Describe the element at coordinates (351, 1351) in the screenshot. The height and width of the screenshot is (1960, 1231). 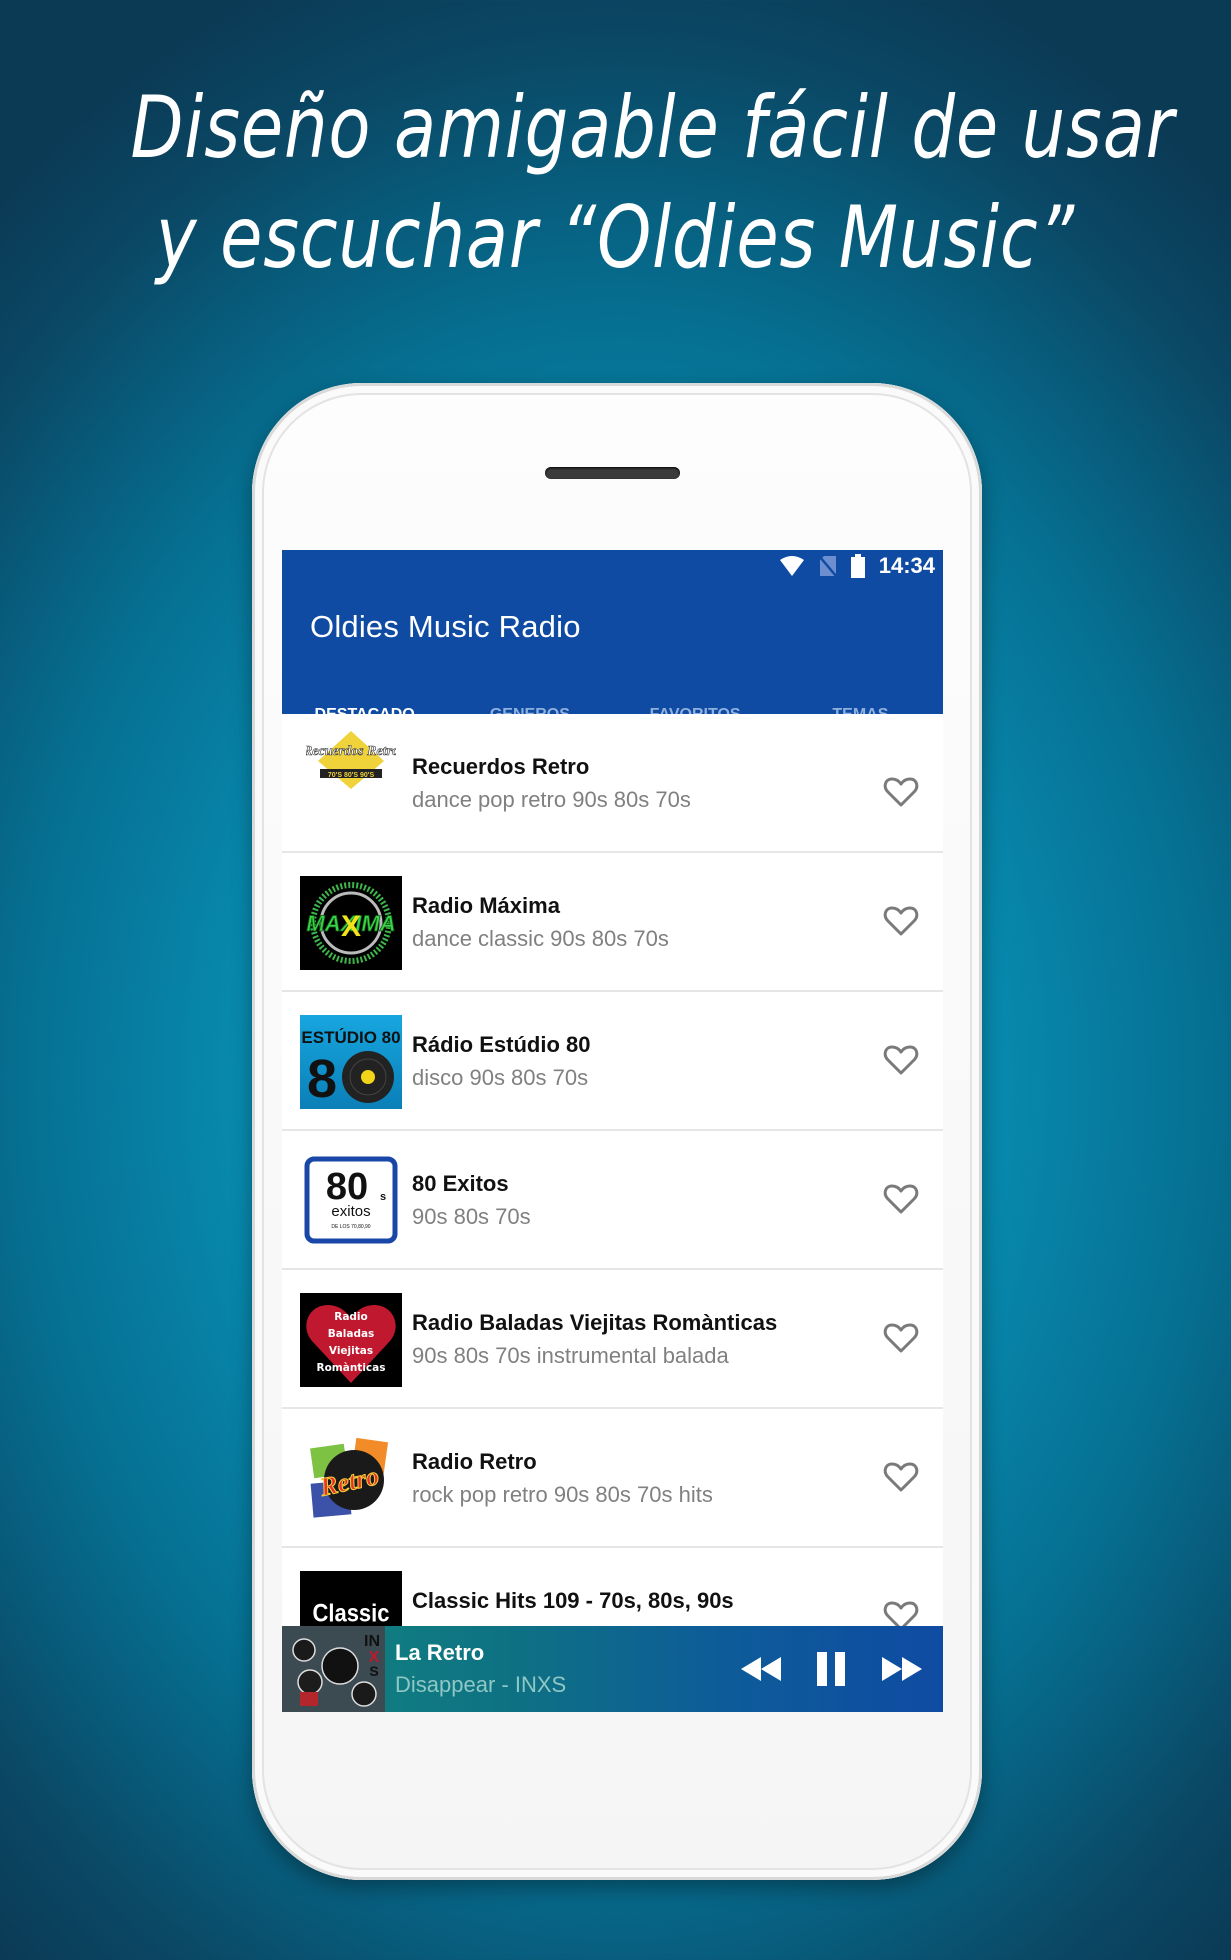
I see `svg-text: Viejitas` at that location.